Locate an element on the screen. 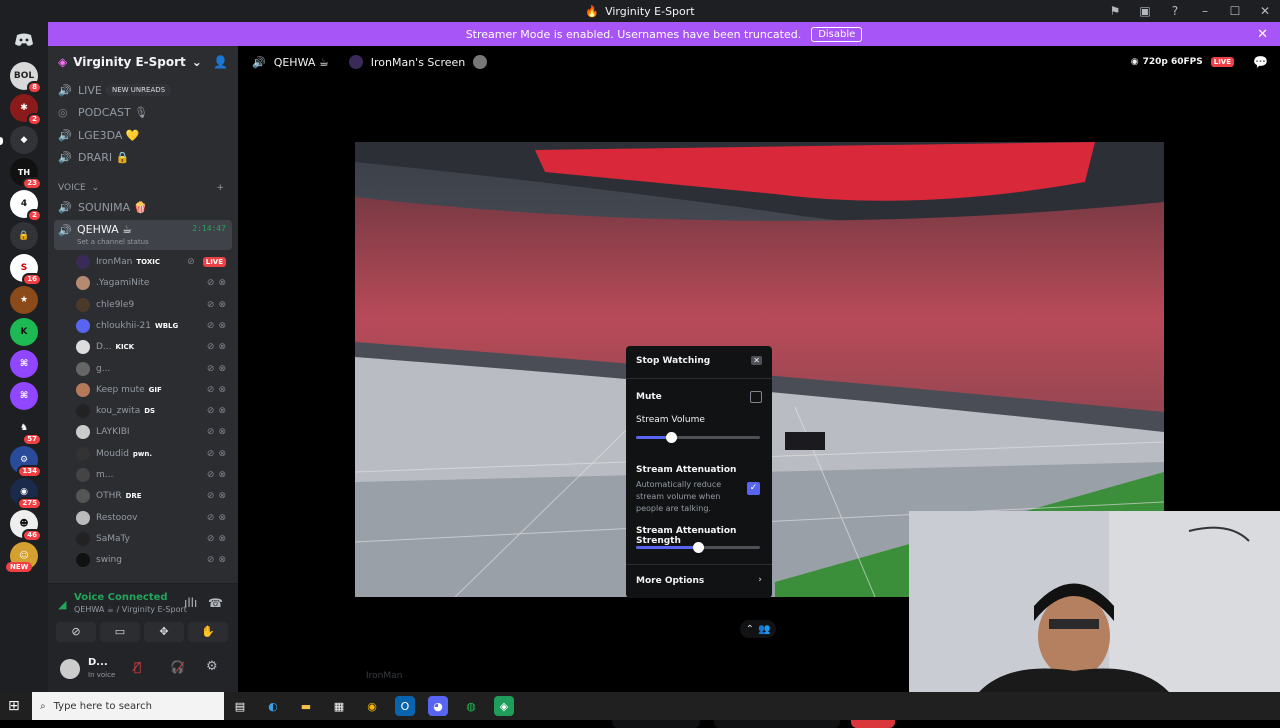  server-icon: BOL 8 is located at coordinates (26, 78).